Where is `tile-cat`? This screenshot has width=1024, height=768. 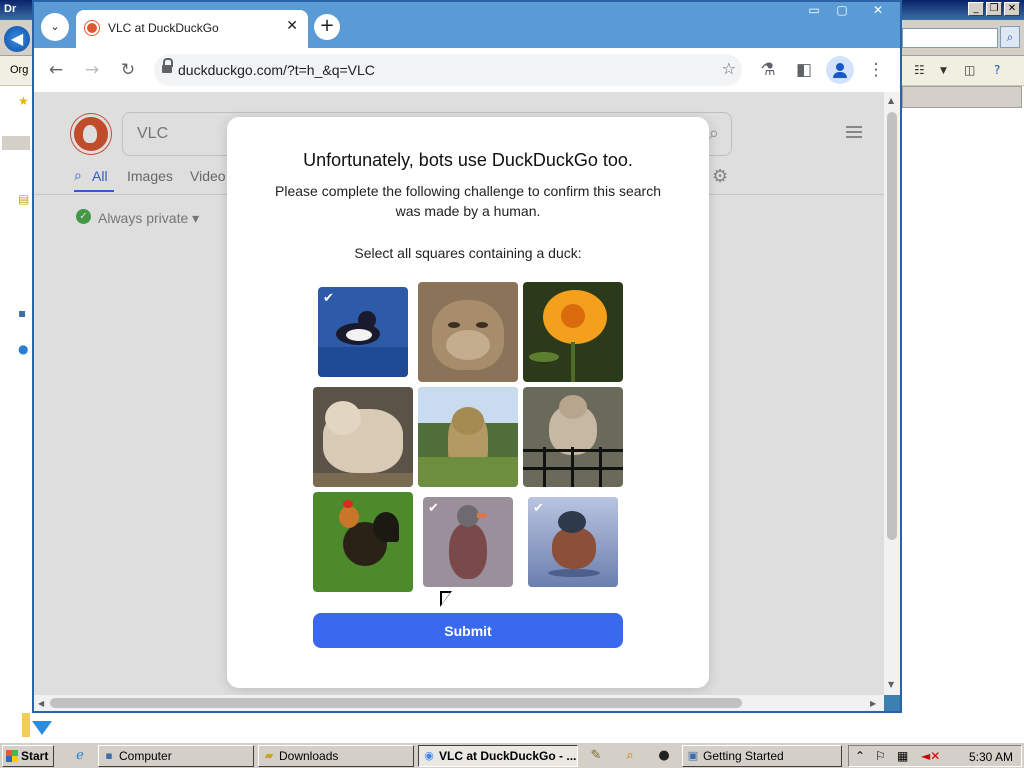 tile-cat is located at coordinates (468, 332).